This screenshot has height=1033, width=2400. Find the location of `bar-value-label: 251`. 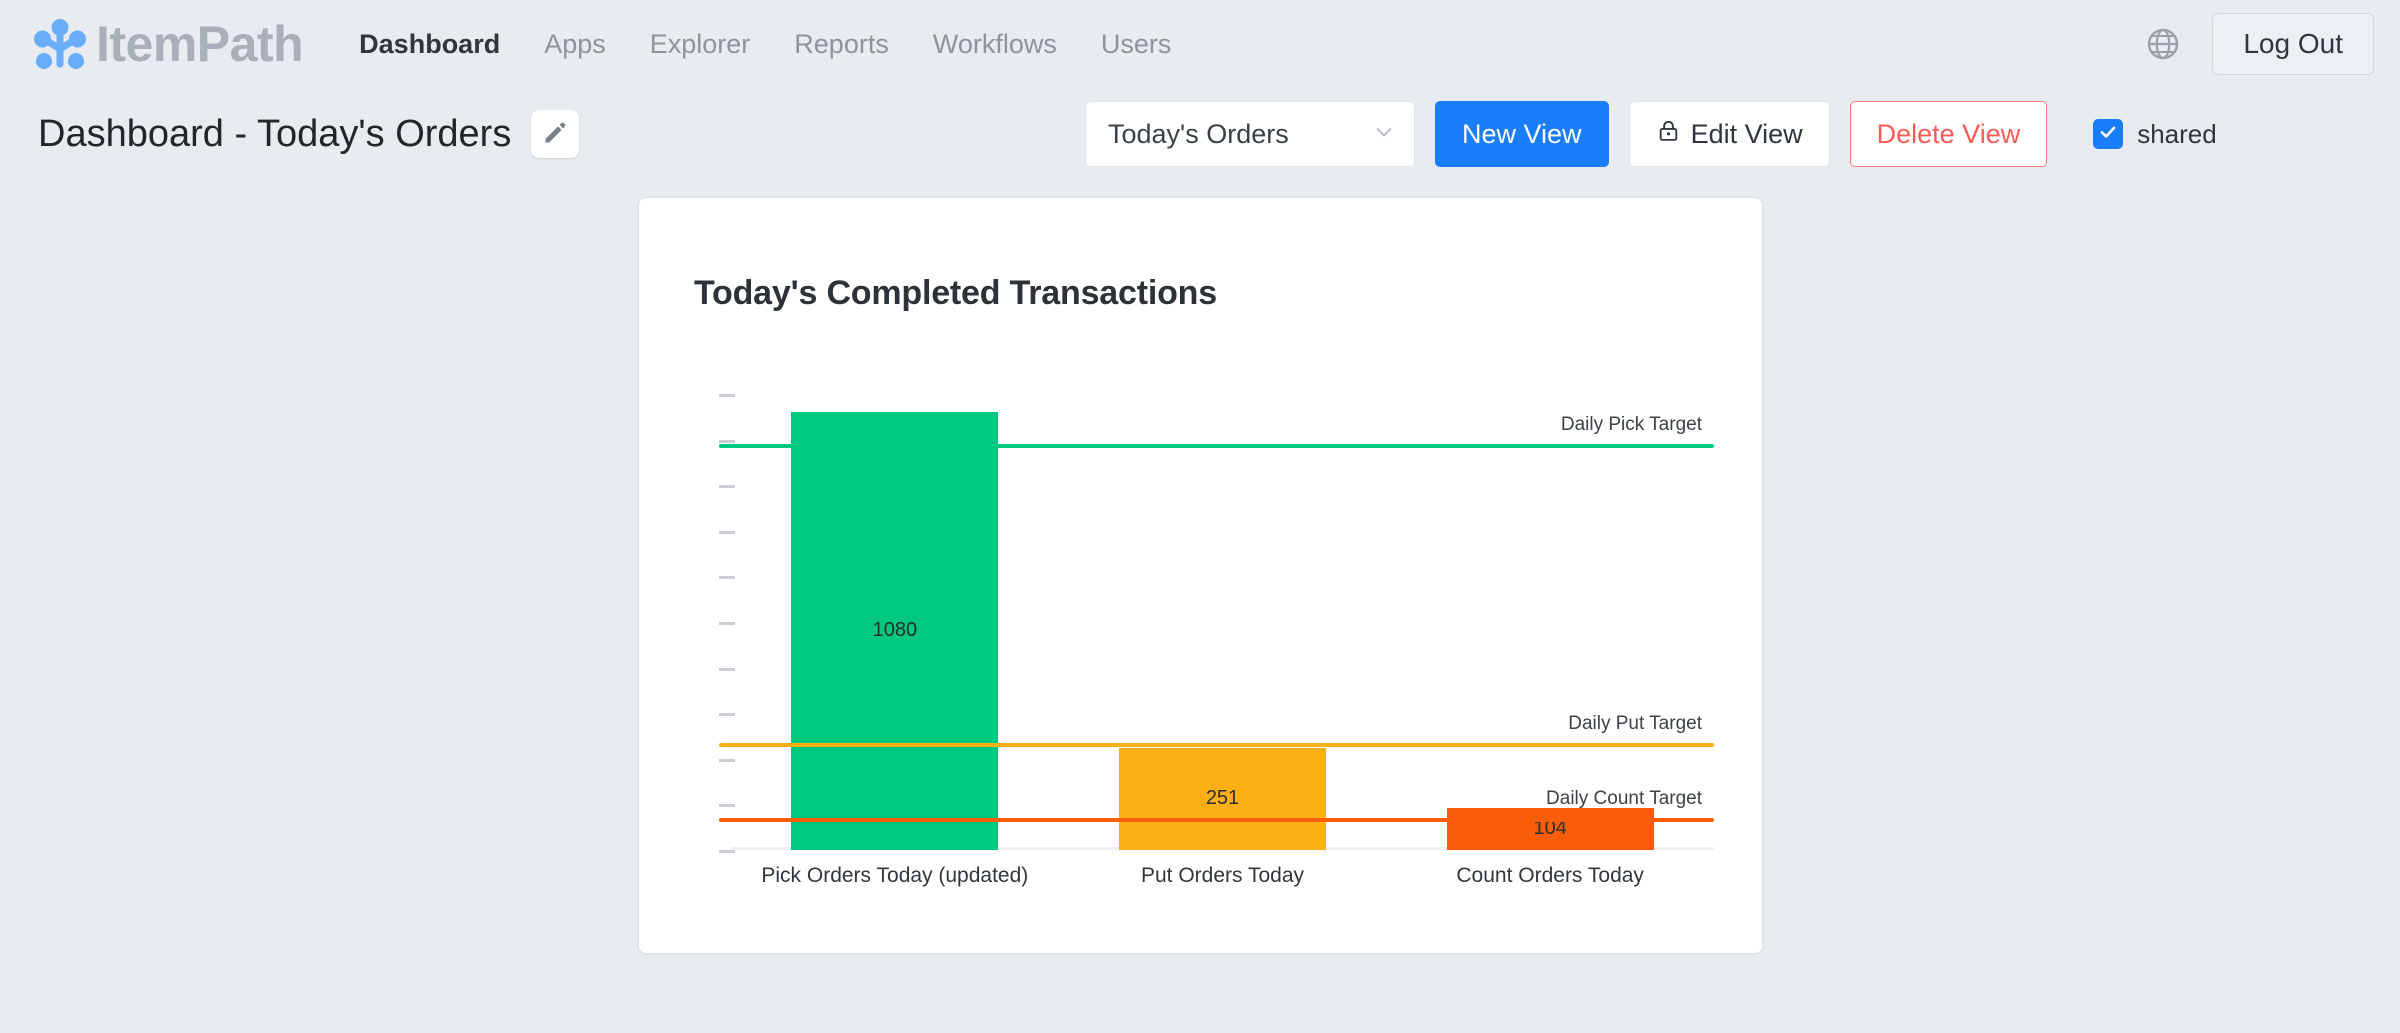

bar-value-label: 251 is located at coordinates (1222, 798).